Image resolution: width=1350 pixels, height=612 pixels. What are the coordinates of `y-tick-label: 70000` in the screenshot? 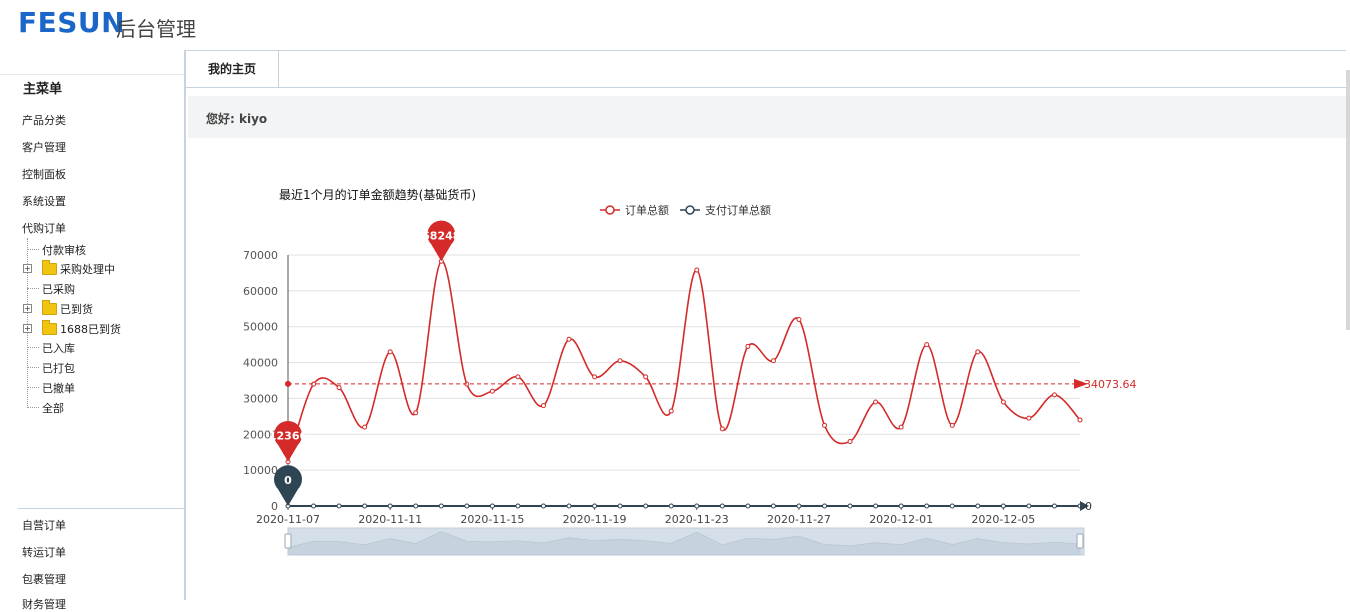 It's located at (260, 255).